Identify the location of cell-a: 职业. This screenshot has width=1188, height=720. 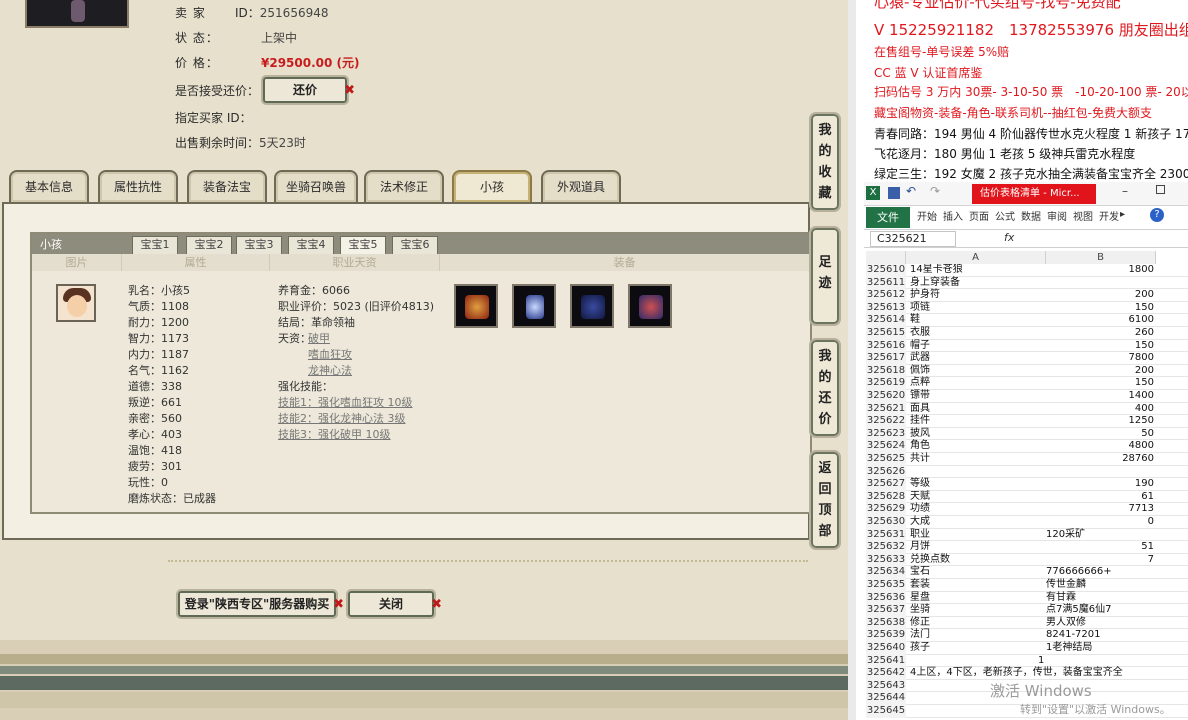
(978, 535).